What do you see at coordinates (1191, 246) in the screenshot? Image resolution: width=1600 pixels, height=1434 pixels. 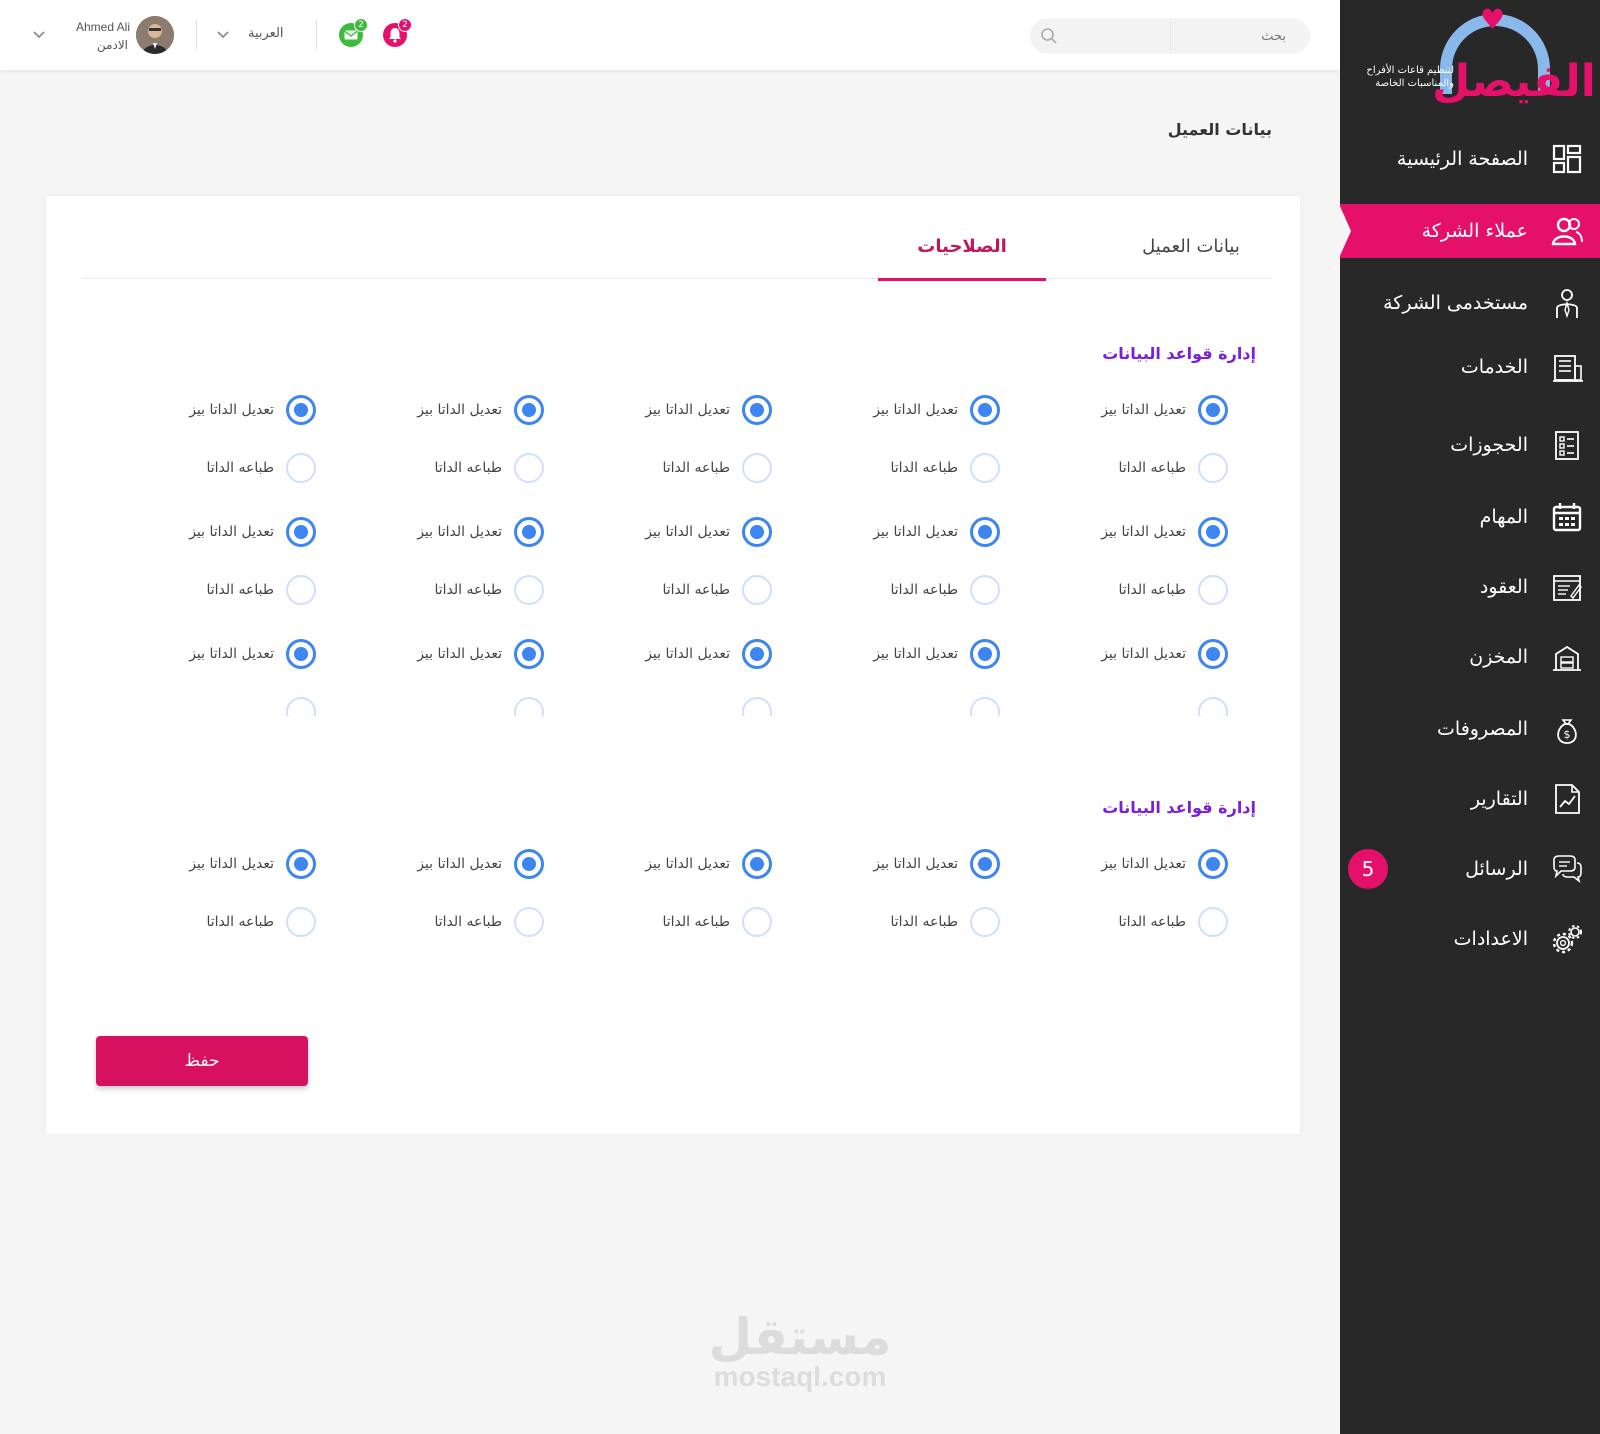 I see `tab-client-data: بيانات العميل` at bounding box center [1191, 246].